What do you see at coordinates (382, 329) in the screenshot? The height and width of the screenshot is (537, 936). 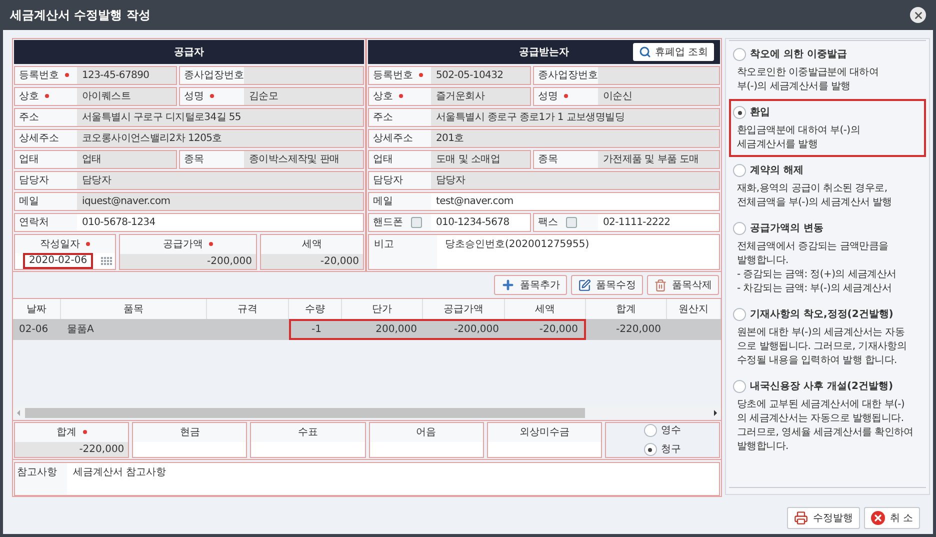 I see `table-cell: 200,000` at bounding box center [382, 329].